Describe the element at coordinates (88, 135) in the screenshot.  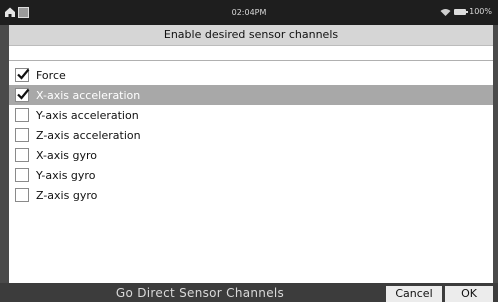
I see `channel-label: Z-axis acceleration` at that location.